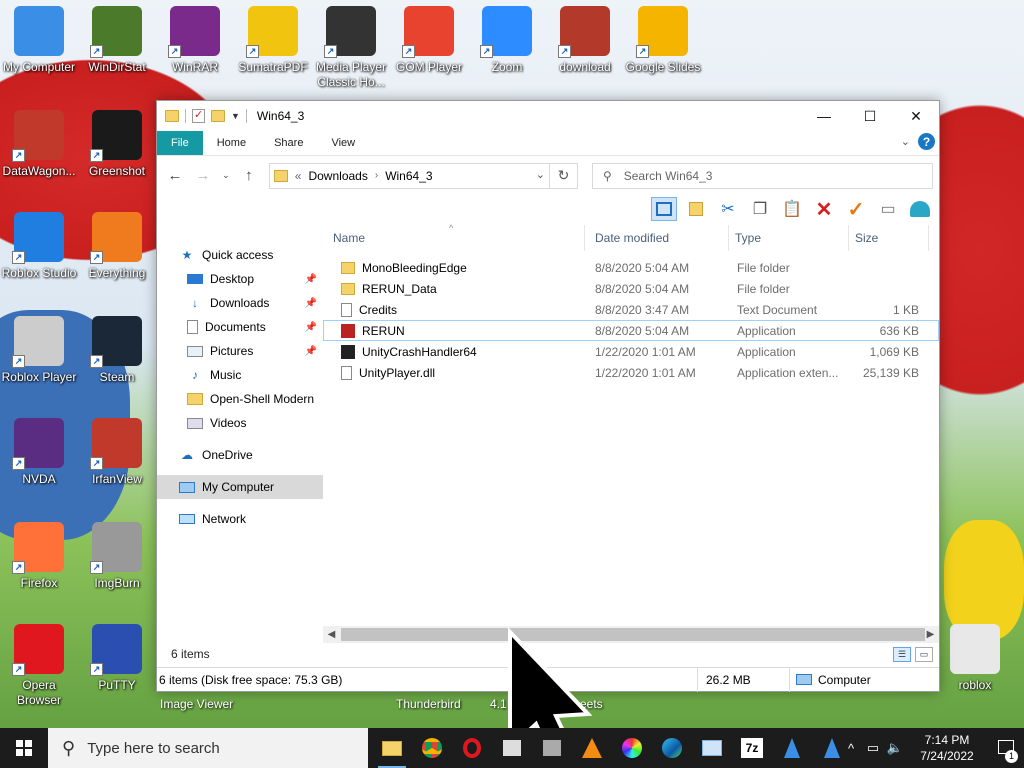 The image size is (1024, 768). What do you see at coordinates (240, 399) in the screenshot?
I see `nav-open-shell-modern: Open-Shell Modern` at bounding box center [240, 399].